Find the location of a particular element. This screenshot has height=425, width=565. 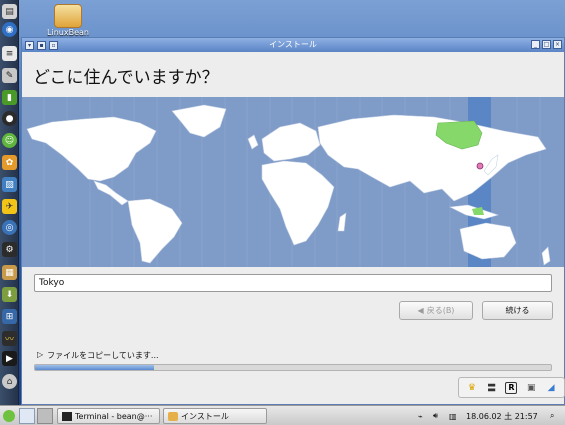

notes-icon: ▮ is located at coordinates (9, 97).